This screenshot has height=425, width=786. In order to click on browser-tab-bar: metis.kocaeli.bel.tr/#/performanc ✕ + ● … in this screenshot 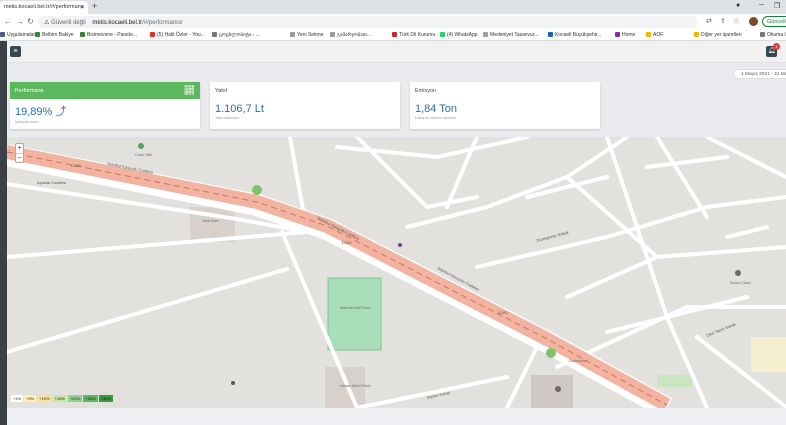, I will do `click(393, 7)`.